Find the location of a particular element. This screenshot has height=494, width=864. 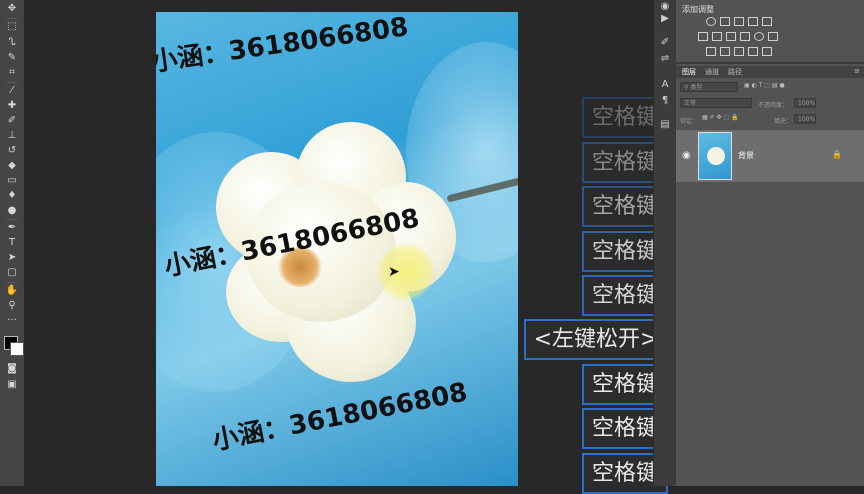

properties-icon: ⇌ is located at coordinates (665, 59).